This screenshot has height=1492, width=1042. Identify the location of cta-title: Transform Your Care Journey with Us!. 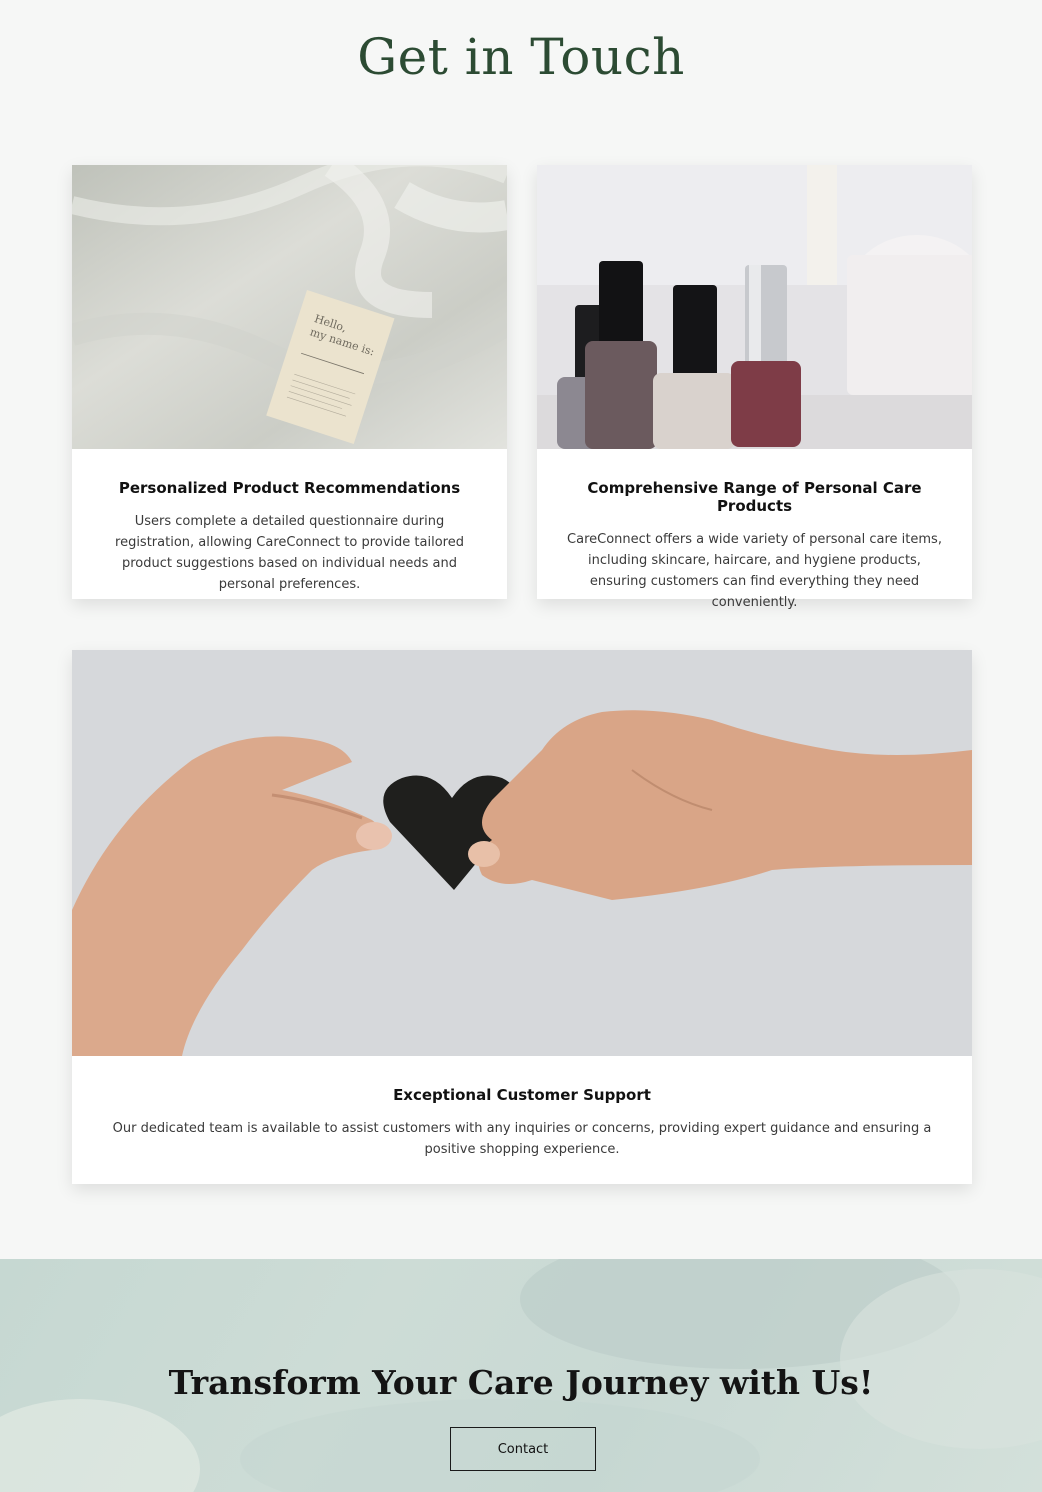
(521, 1382).